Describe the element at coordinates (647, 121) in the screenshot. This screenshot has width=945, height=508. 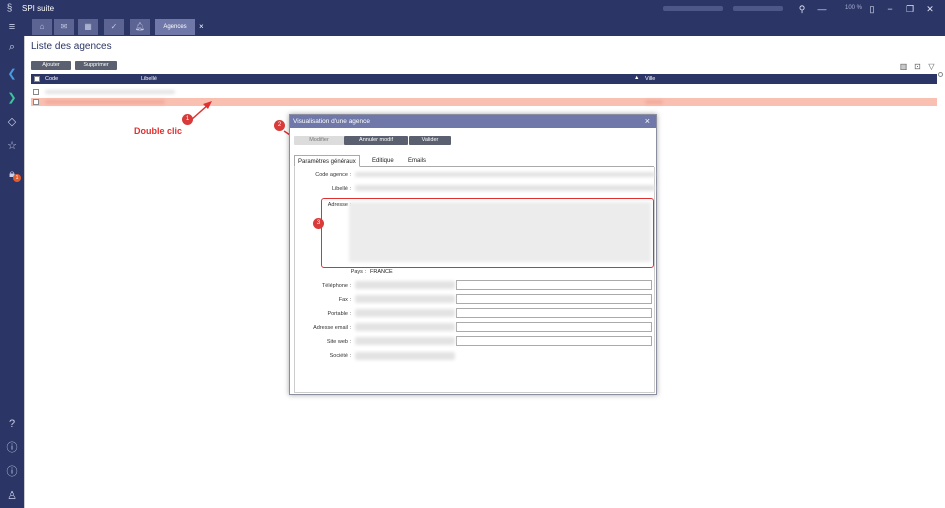
I see `dialog-close-icon: ×` at that location.